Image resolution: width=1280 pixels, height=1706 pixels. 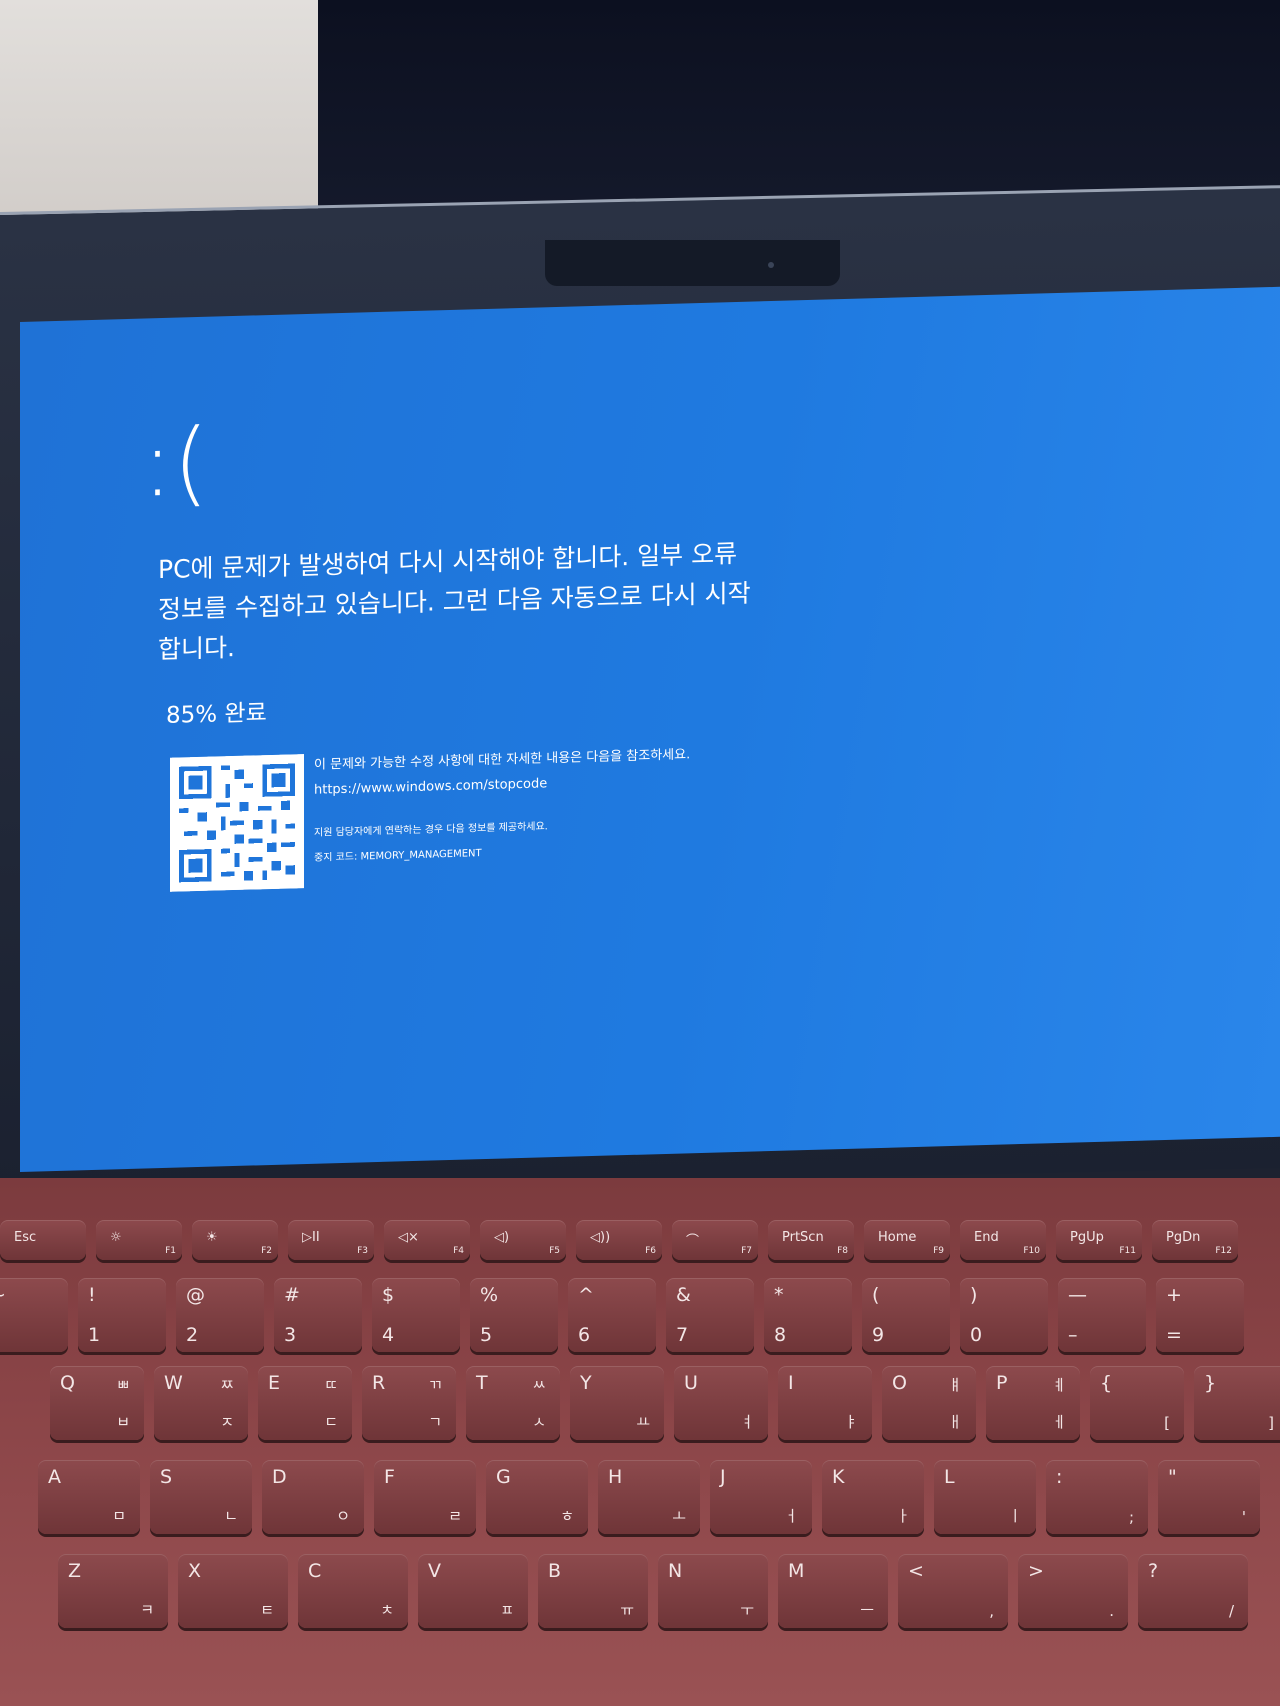 I want to click on key-a-4: Gㅎ, so click(x=537, y=1497).